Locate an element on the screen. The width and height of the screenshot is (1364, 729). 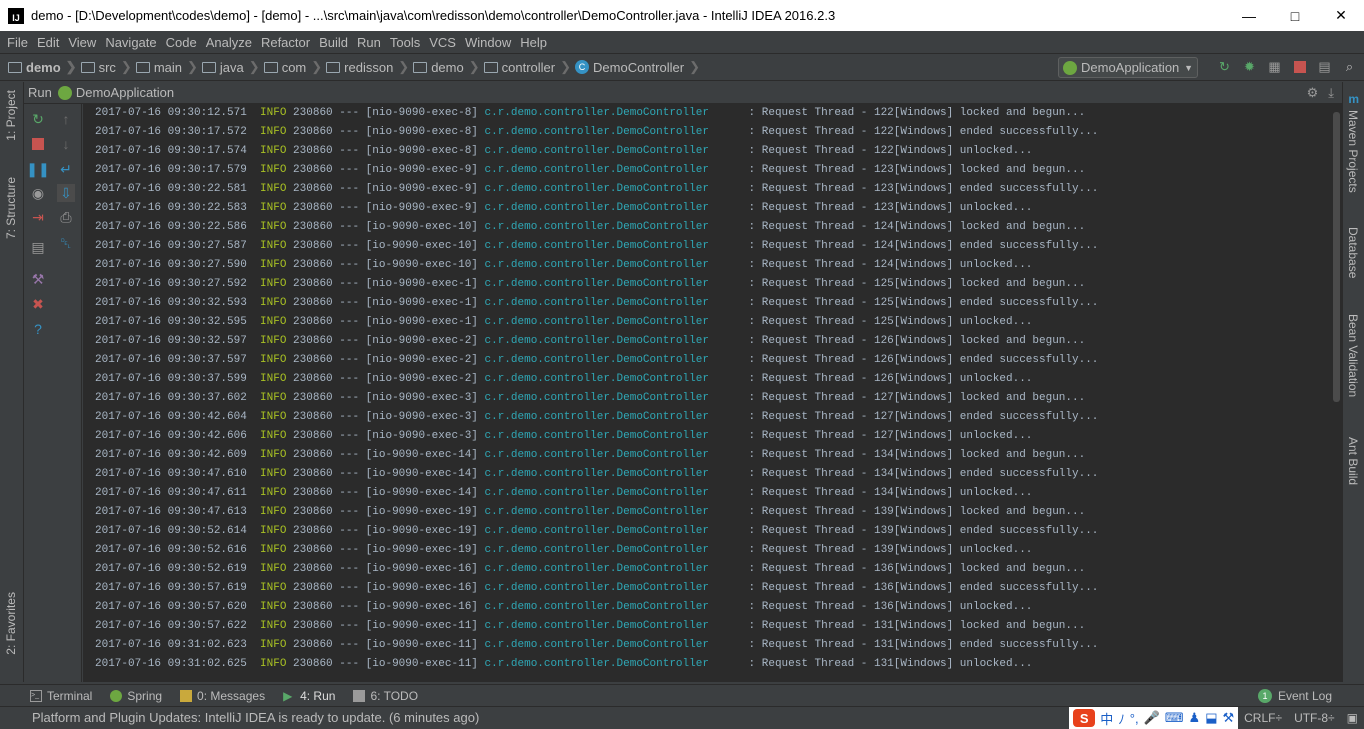
help-icon: ? is located at coordinates (38, 329).